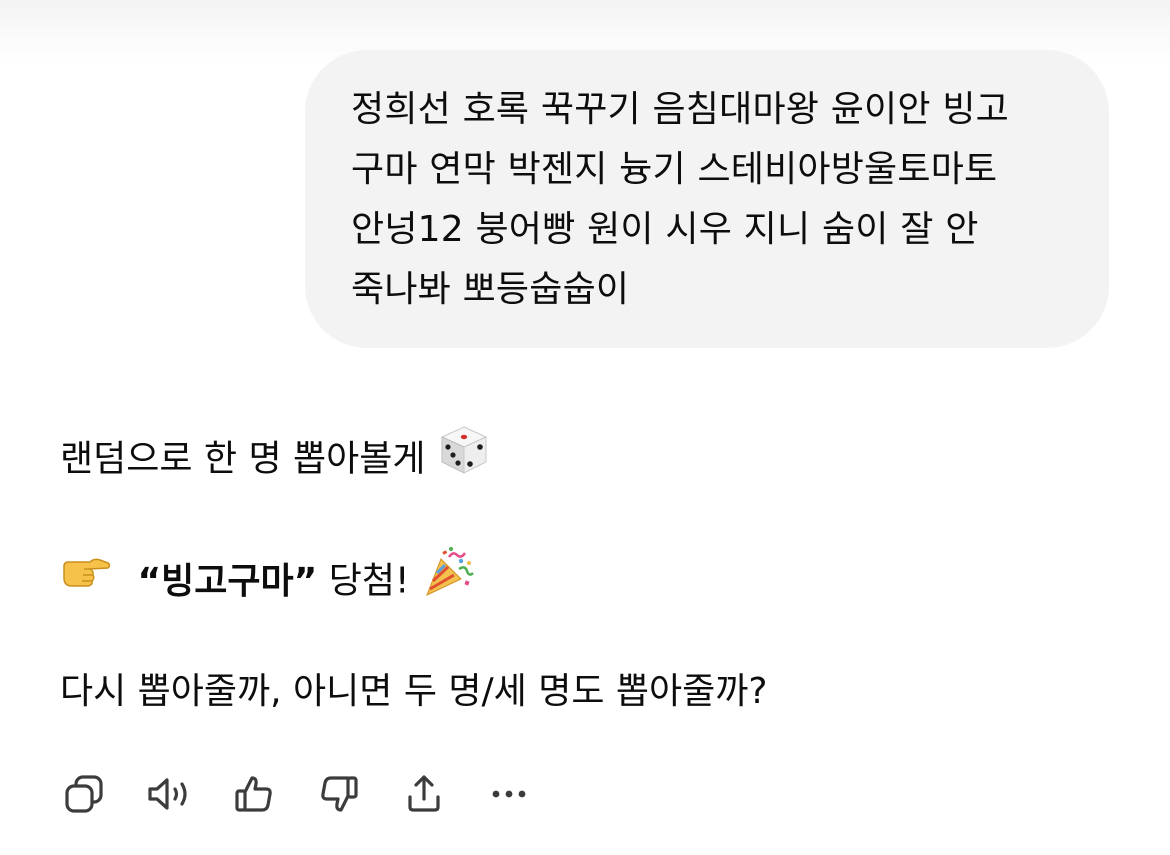 The height and width of the screenshot is (855, 1170). I want to click on copy-icon, so click(84, 794).